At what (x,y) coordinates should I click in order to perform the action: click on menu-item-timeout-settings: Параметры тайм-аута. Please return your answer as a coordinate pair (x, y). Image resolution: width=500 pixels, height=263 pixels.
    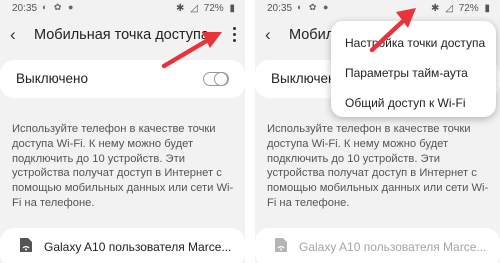
    Looking at the image, I should click on (406, 73).